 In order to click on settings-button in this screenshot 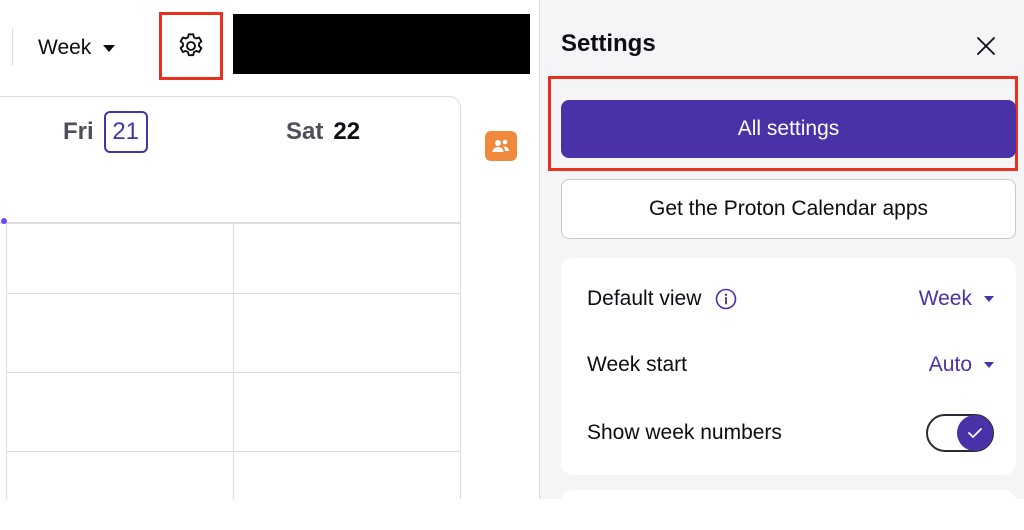, I will do `click(191, 46)`.